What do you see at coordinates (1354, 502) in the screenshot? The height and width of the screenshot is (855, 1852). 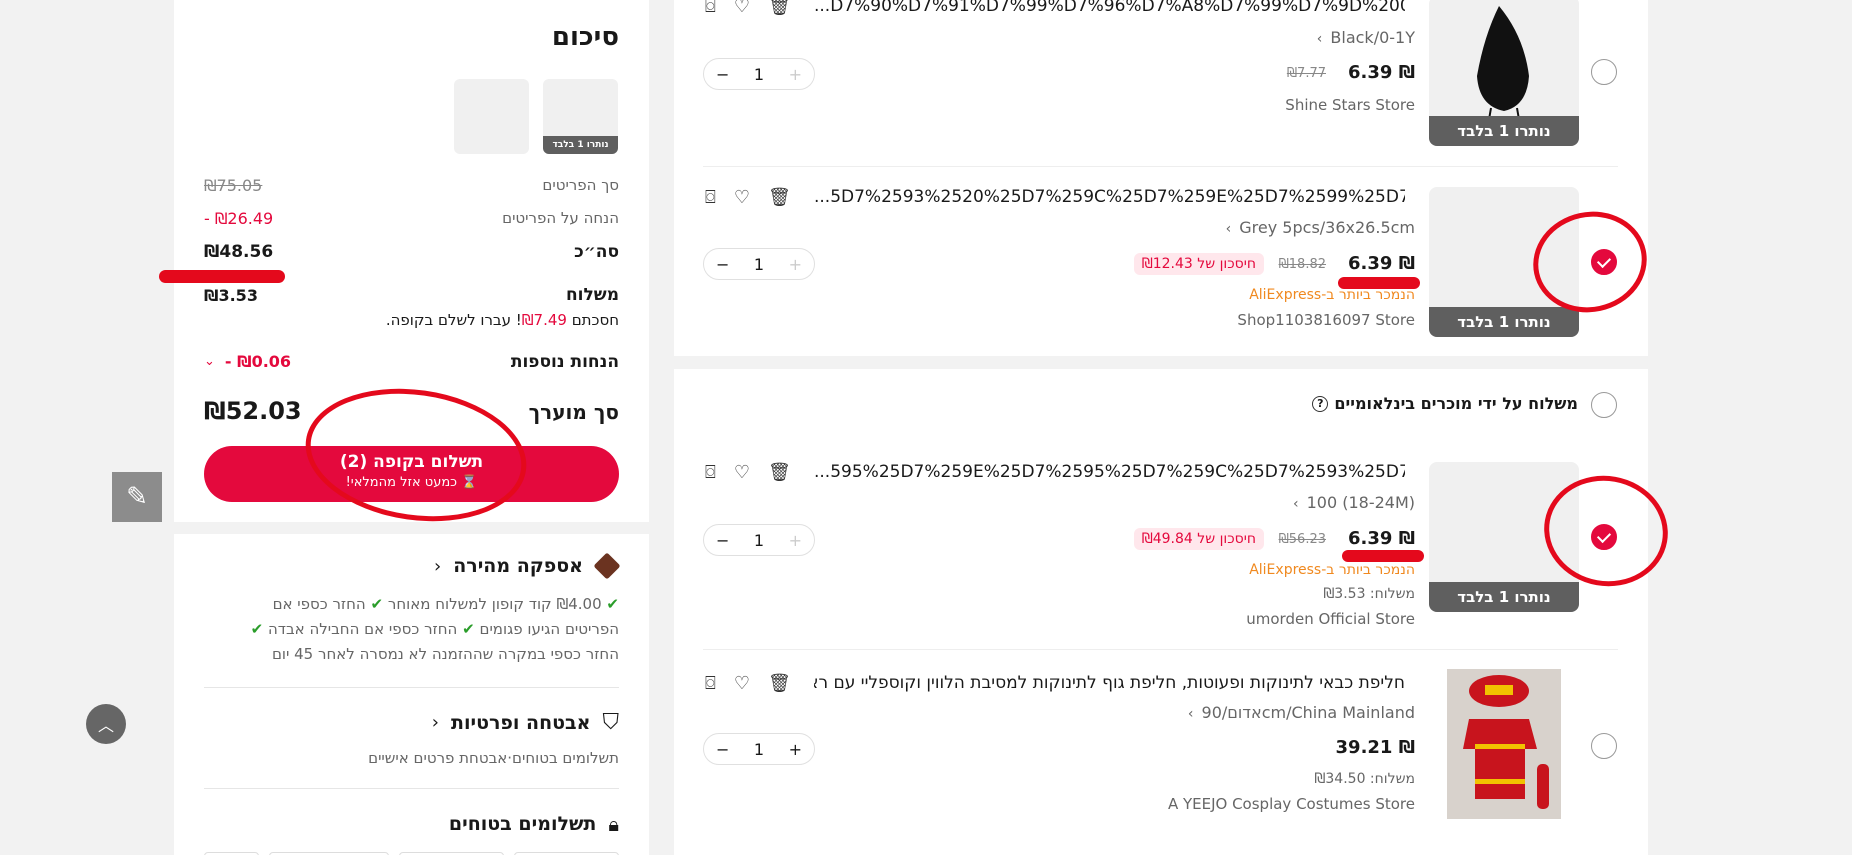 I see `item-variant: ‹ 100 (18-24M)` at bounding box center [1354, 502].